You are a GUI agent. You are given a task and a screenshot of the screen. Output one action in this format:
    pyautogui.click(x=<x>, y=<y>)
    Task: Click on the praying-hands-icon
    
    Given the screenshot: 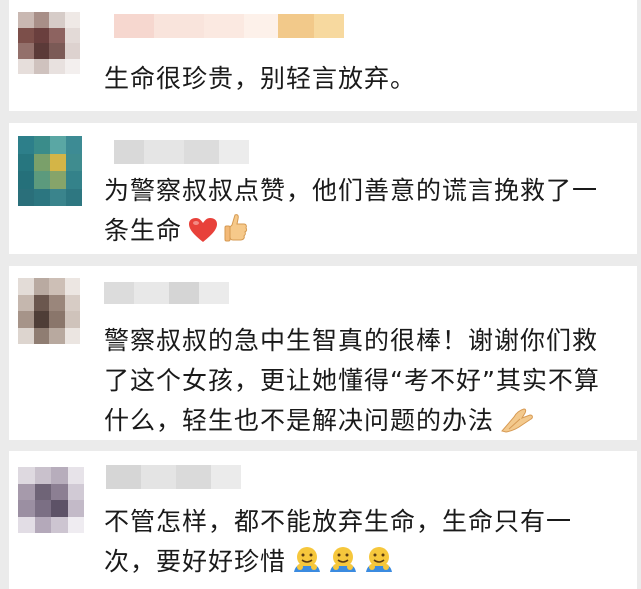 What is the action you would take?
    pyautogui.click(x=517, y=420)
    